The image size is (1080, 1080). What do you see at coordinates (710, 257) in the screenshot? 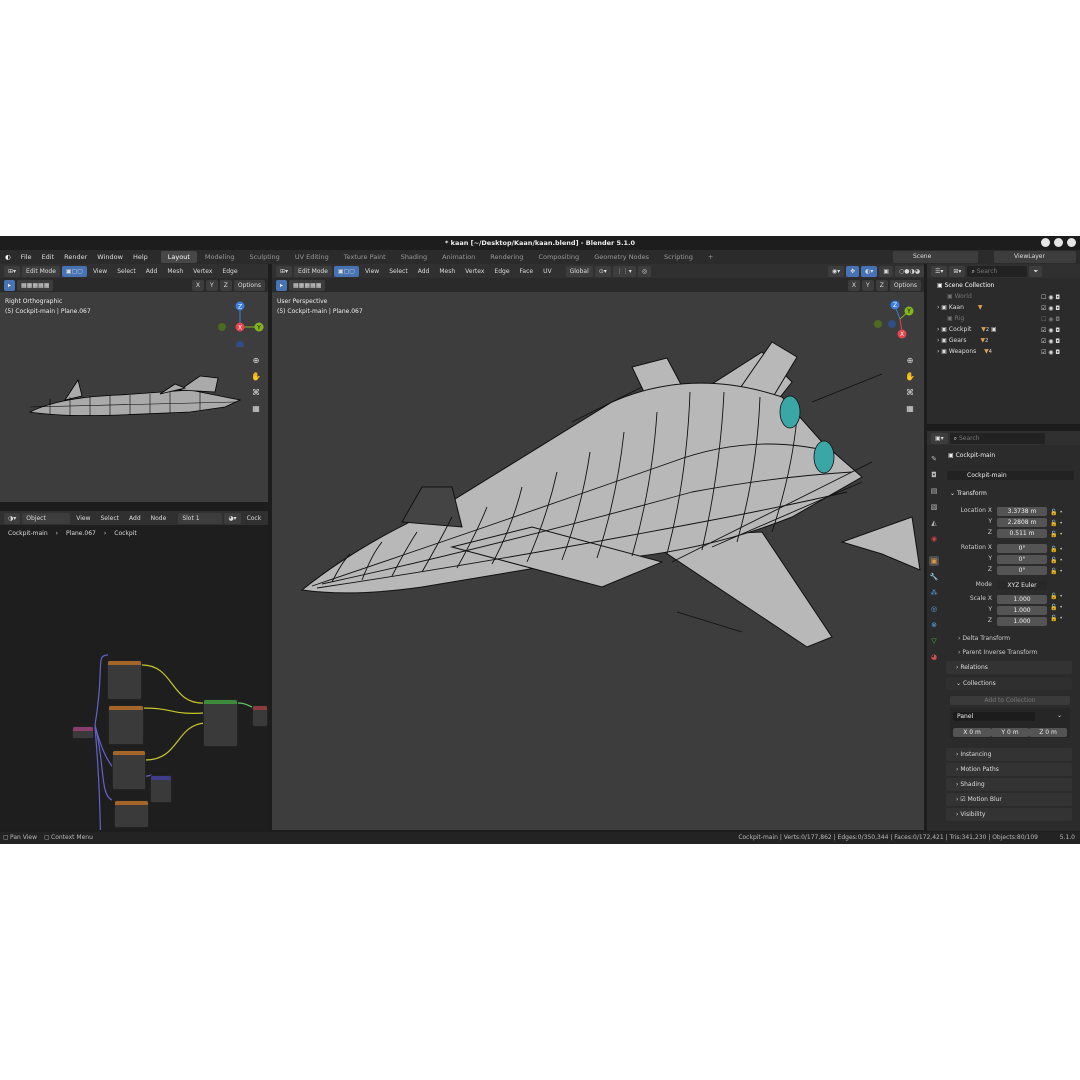
I see `add-workspace-icon: +` at bounding box center [710, 257].